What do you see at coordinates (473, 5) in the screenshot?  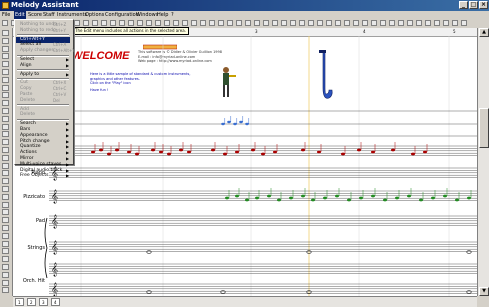 I see `maximize-button: □` at bounding box center [473, 5].